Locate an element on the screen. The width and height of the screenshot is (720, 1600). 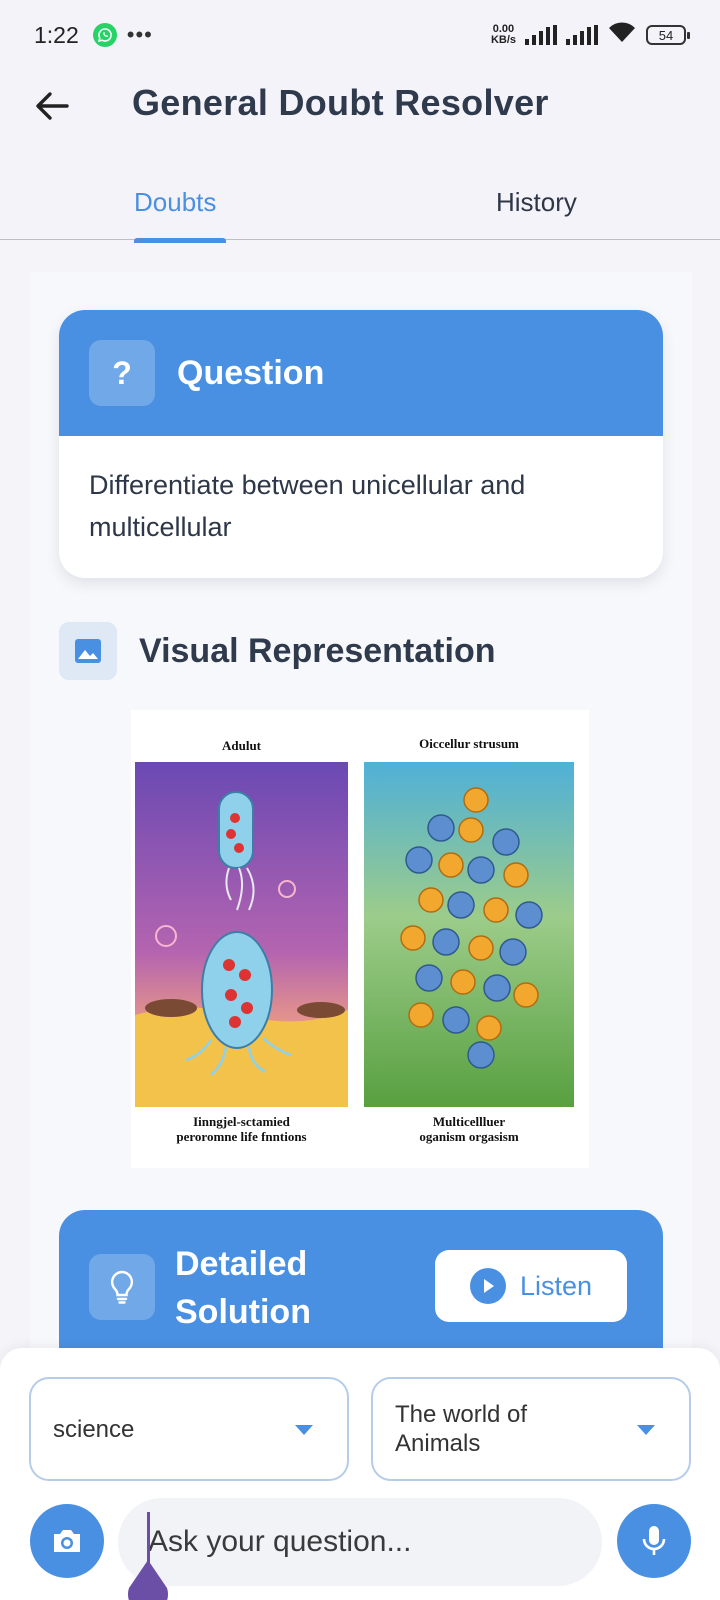
visual-section-header: Visual Representation is located at coordinates (277, 651).